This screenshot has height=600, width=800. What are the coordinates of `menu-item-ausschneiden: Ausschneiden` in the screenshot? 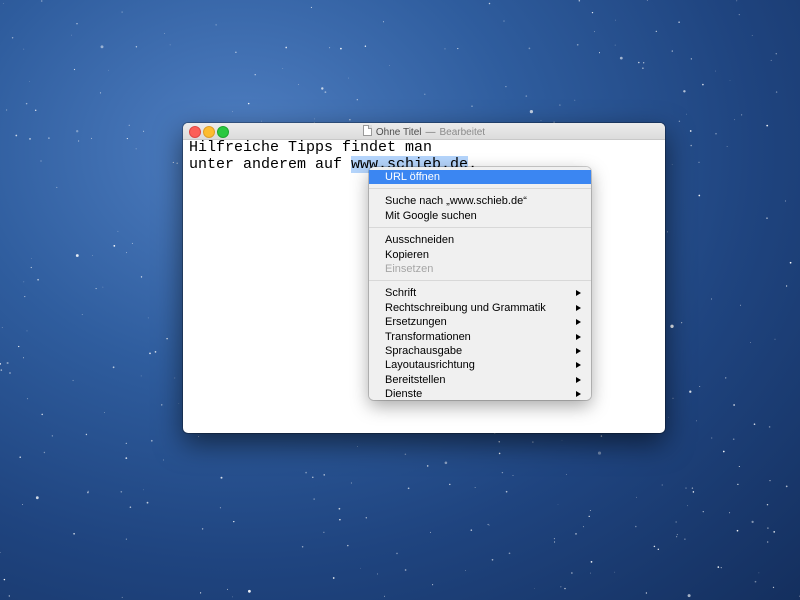 It's located at (480, 240).